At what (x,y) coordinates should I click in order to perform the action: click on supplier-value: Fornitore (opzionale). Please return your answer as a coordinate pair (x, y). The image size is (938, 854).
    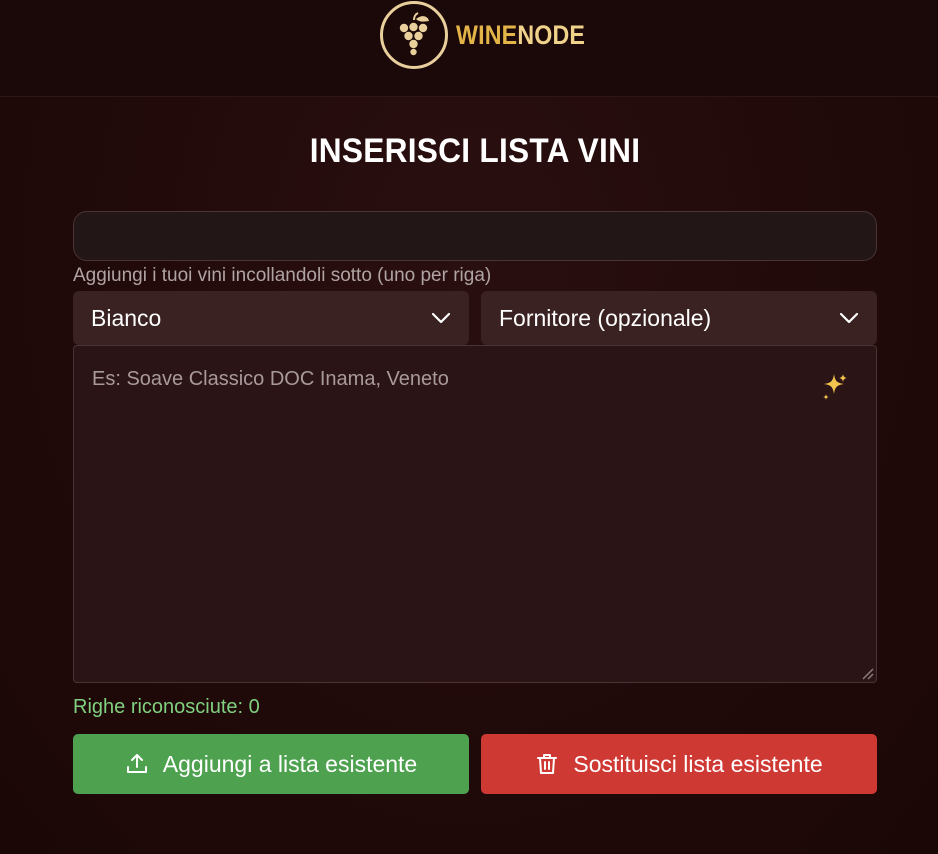
    Looking at the image, I should click on (605, 317).